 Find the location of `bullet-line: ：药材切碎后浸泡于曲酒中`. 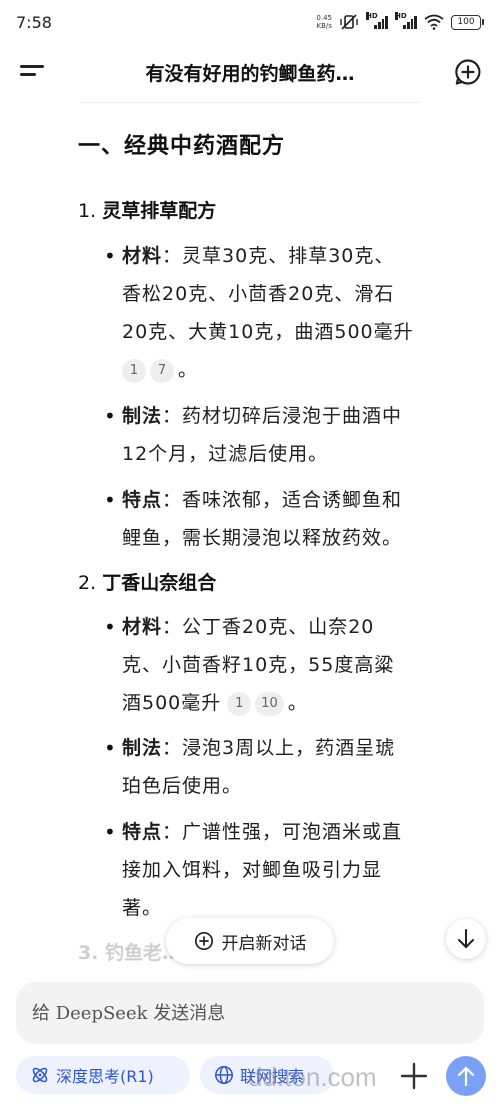

bullet-line: ：药材切碎后浸泡于曲酒中 is located at coordinates (282, 416).